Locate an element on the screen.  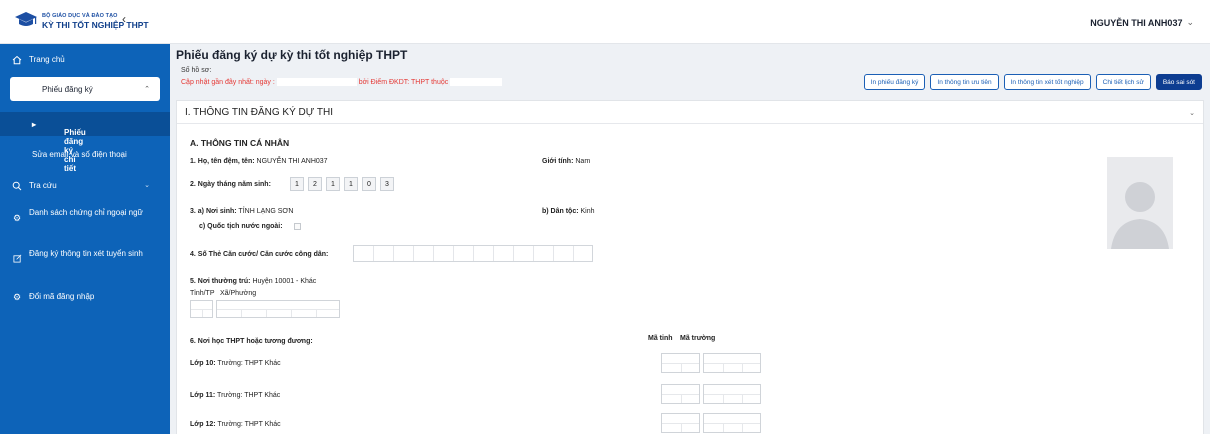
ma-tinh-header: Mã tỉnh is located at coordinates (660, 338).